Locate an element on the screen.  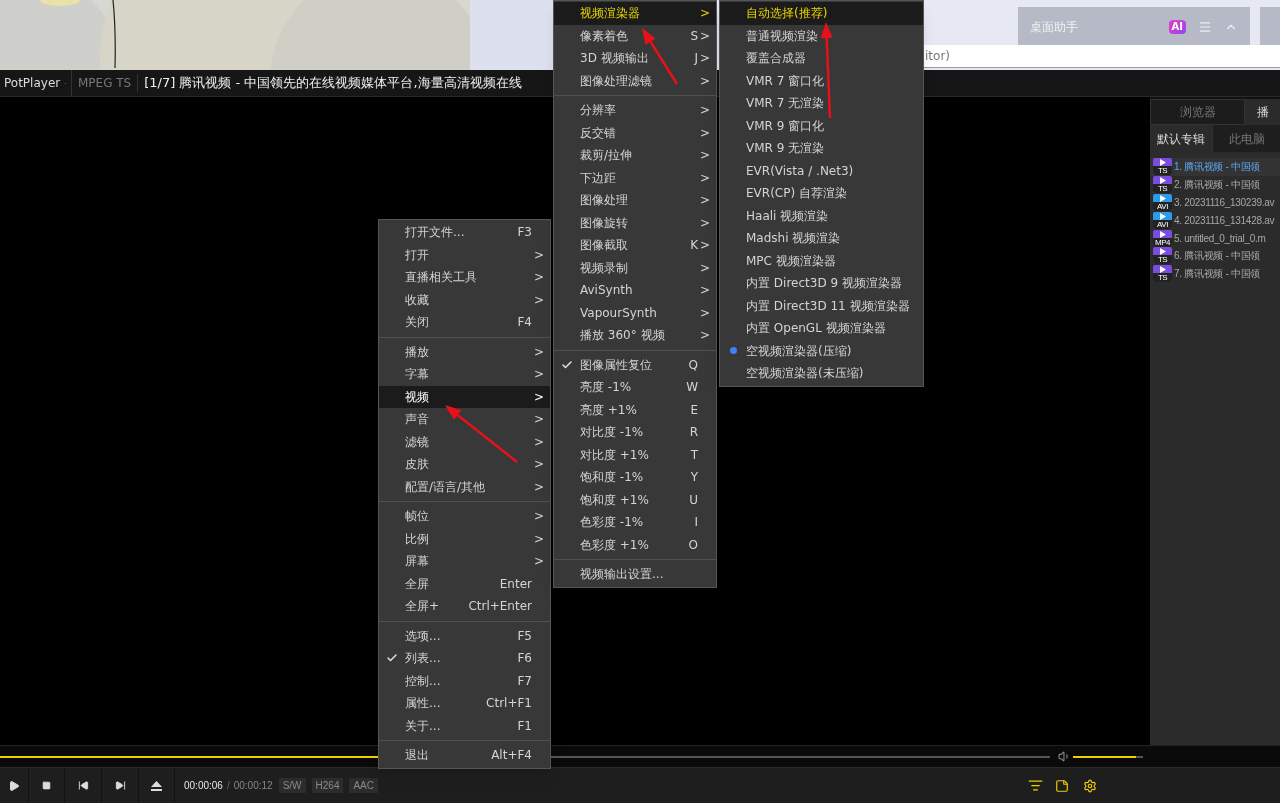
previous-icon is located at coordinates (83, 785).